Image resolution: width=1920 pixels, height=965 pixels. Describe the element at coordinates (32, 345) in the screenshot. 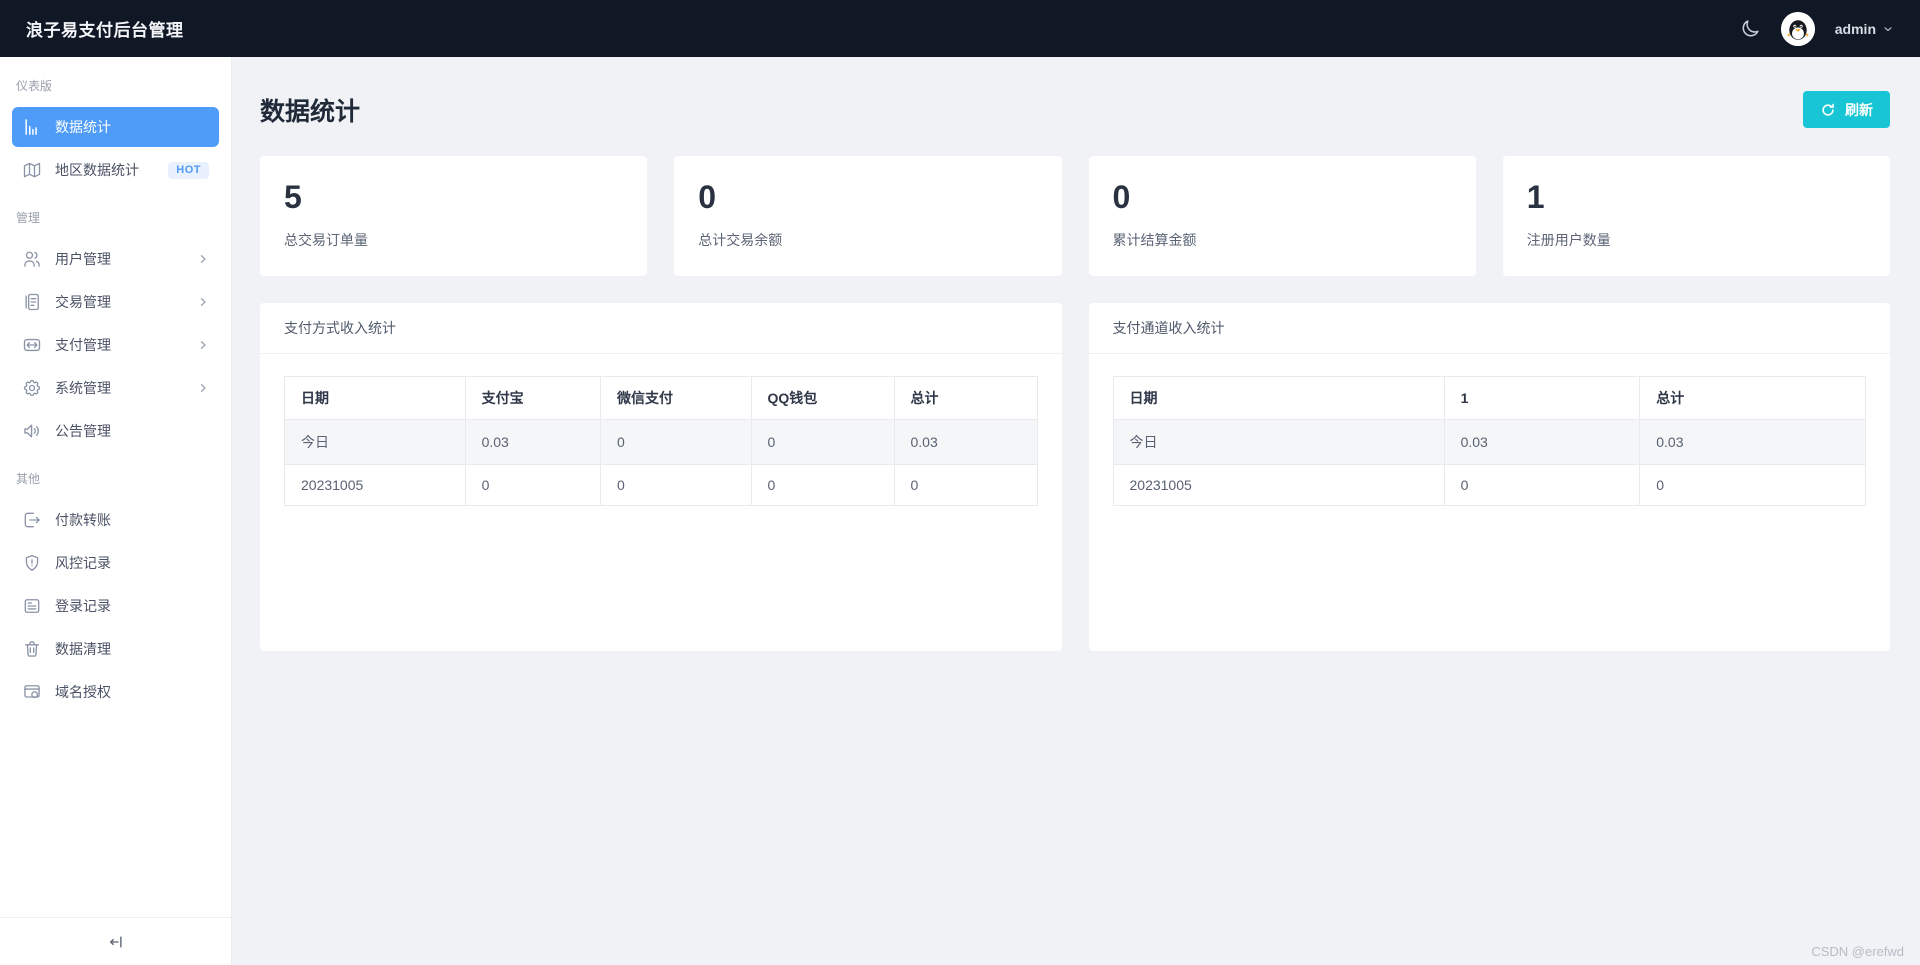

I see `transfer-icon` at that location.